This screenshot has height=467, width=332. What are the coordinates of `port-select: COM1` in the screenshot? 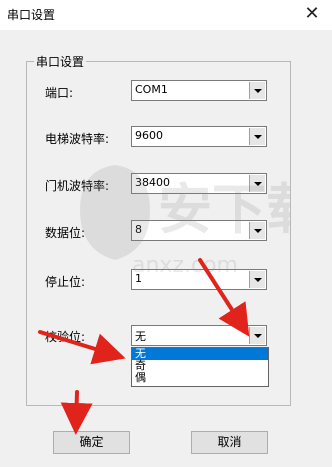 It's located at (199, 90).